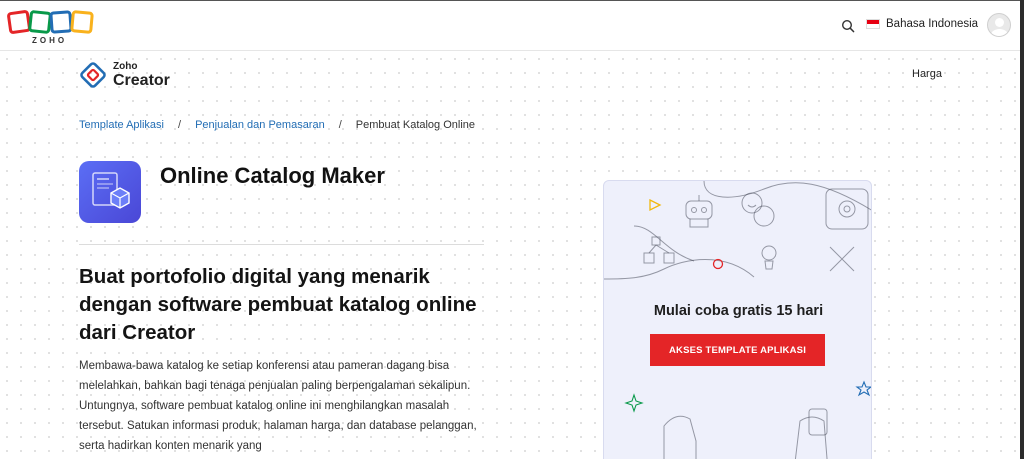 The image size is (1024, 459). Describe the element at coordinates (82, 22) in the screenshot. I see `logo-box-yellow` at that location.